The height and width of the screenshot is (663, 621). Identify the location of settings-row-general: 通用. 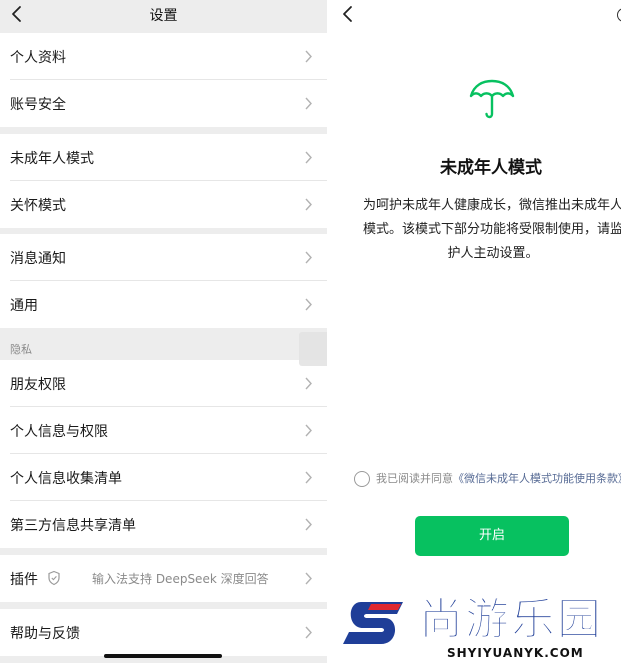
(163, 304).